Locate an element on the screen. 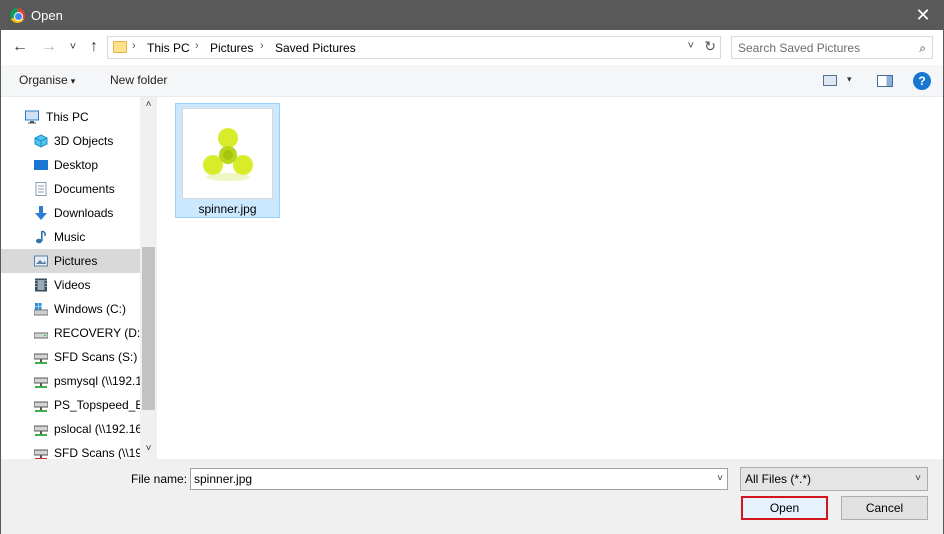  sidebar-item-label: Pictures is located at coordinates (76, 261).